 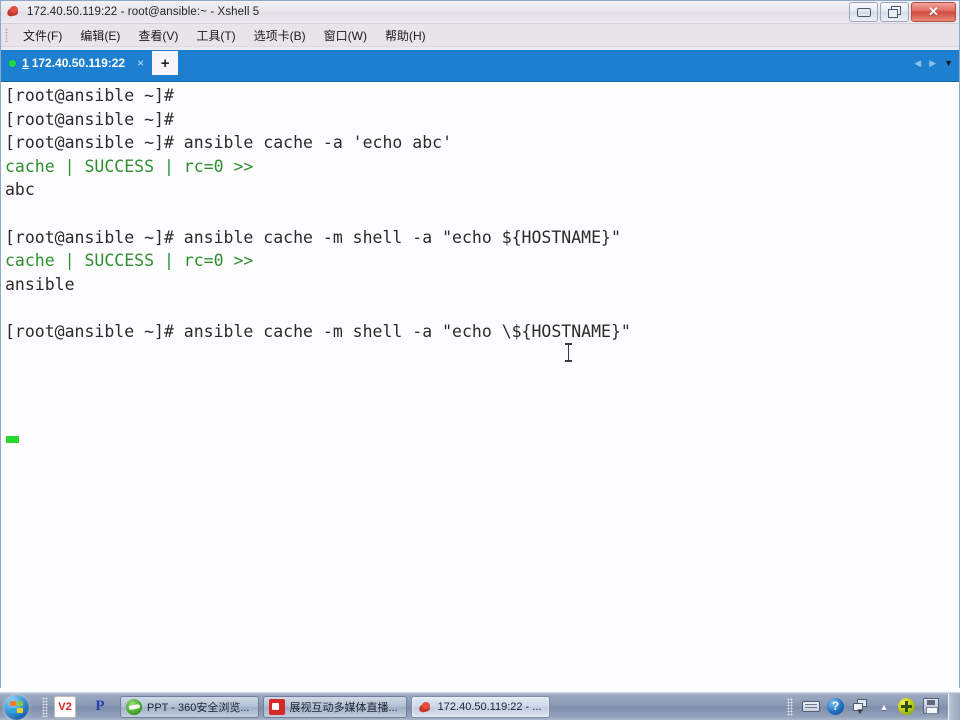 I want to click on browser-icon, so click(x=134, y=706).